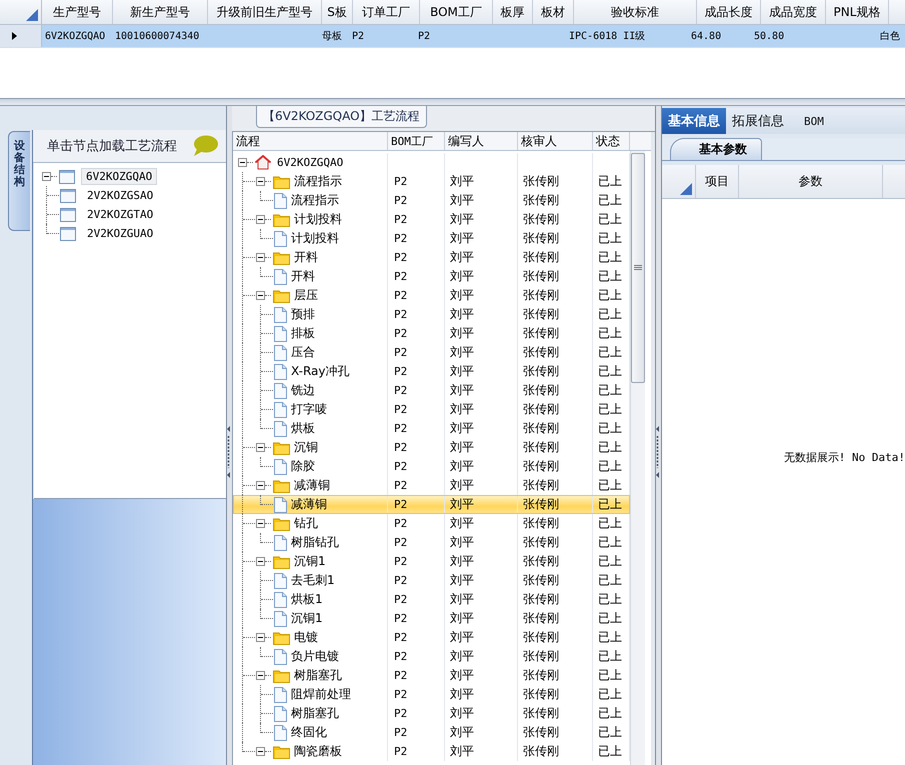 The height and width of the screenshot is (765, 905). What do you see at coordinates (716, 149) in the screenshot?
I see `tab: 基本参数` at bounding box center [716, 149].